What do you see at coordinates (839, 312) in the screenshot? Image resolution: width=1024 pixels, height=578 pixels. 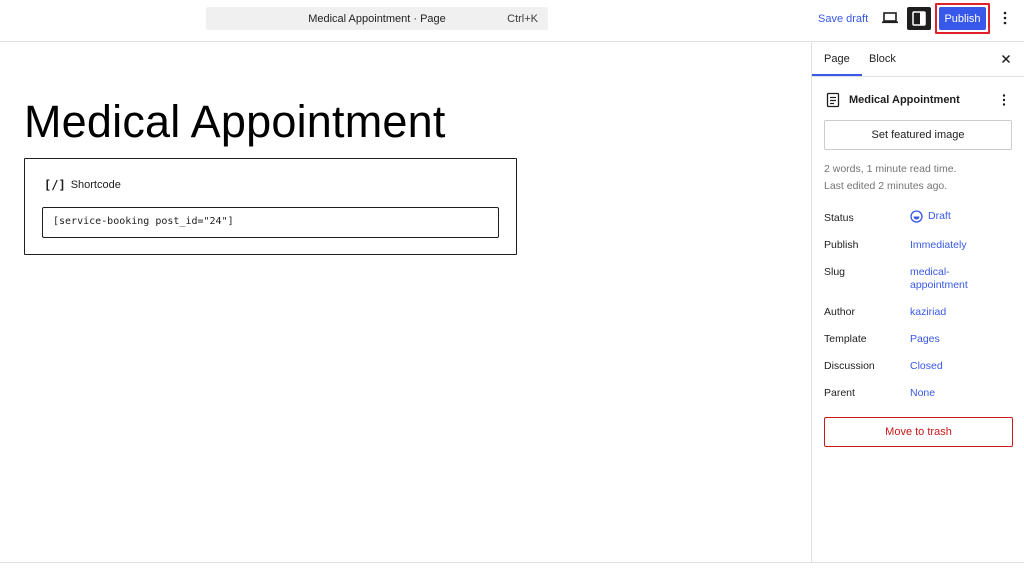 I see `author-label: Author` at bounding box center [839, 312].